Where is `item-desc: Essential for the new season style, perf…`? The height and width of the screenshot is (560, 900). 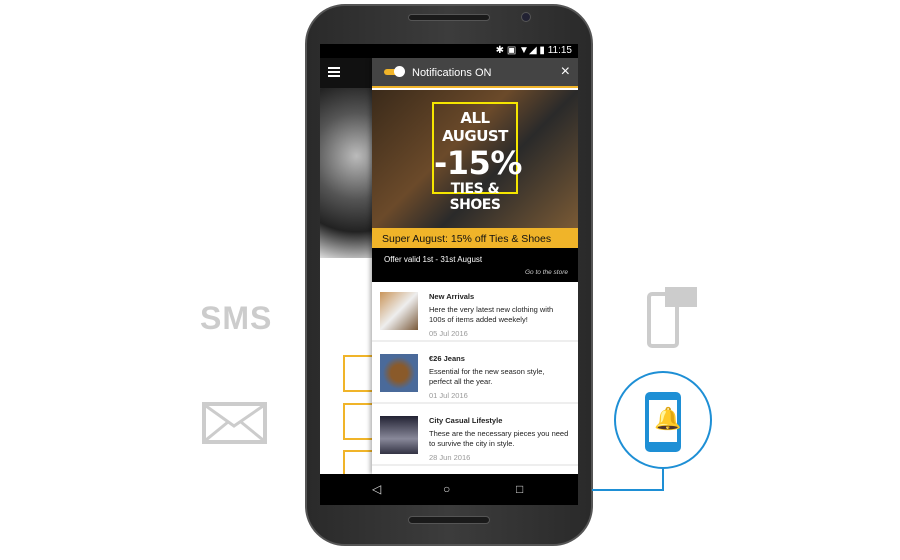 item-desc: Essential for the new season style, perf… is located at coordinates (487, 376).